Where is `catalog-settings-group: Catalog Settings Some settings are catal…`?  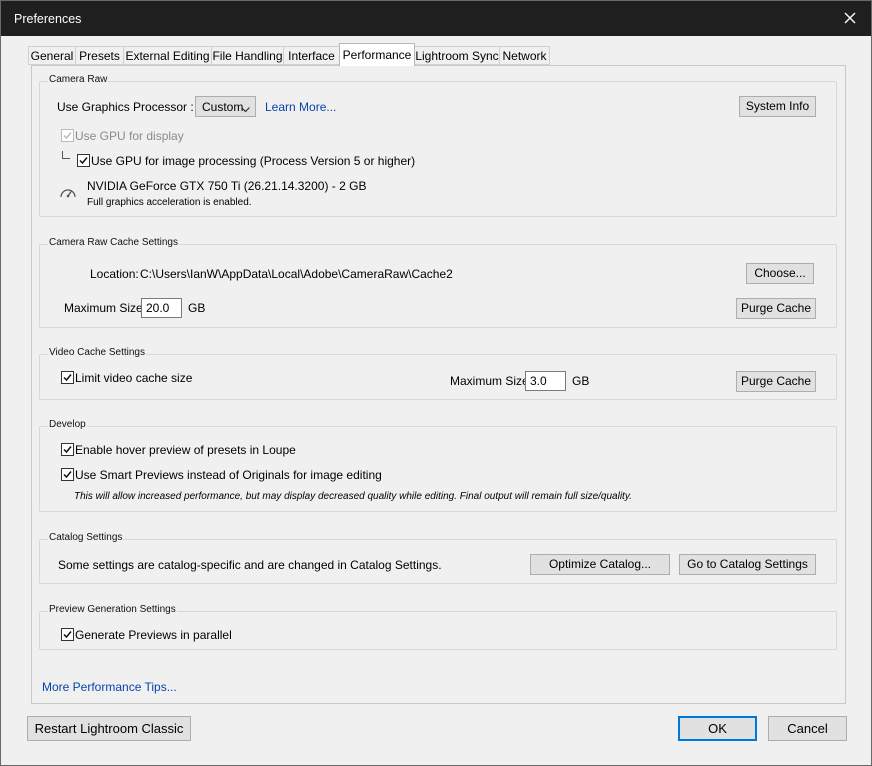 catalog-settings-group: Catalog Settings Some settings are catal… is located at coordinates (438, 558).